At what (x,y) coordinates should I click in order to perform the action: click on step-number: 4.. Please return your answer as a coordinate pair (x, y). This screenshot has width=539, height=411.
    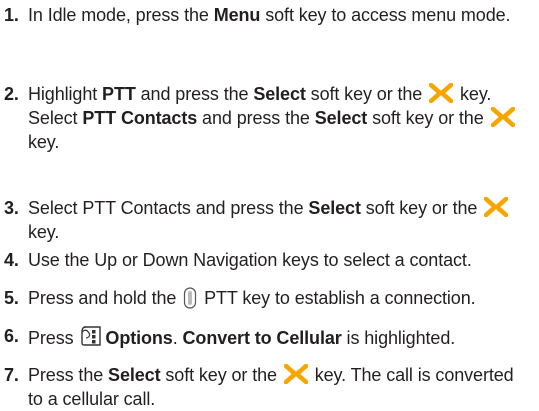
    Looking at the image, I should click on (11, 260).